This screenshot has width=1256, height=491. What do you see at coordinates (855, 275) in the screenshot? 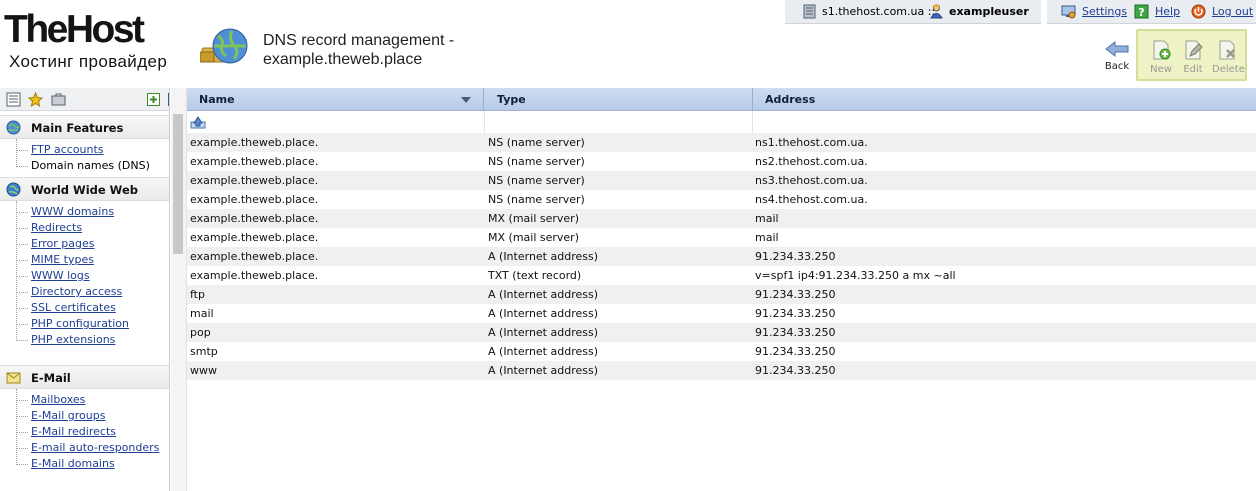
I see `cell-address: v=spf1 ip4:91.234.33.250 a mx ~all` at bounding box center [855, 275].